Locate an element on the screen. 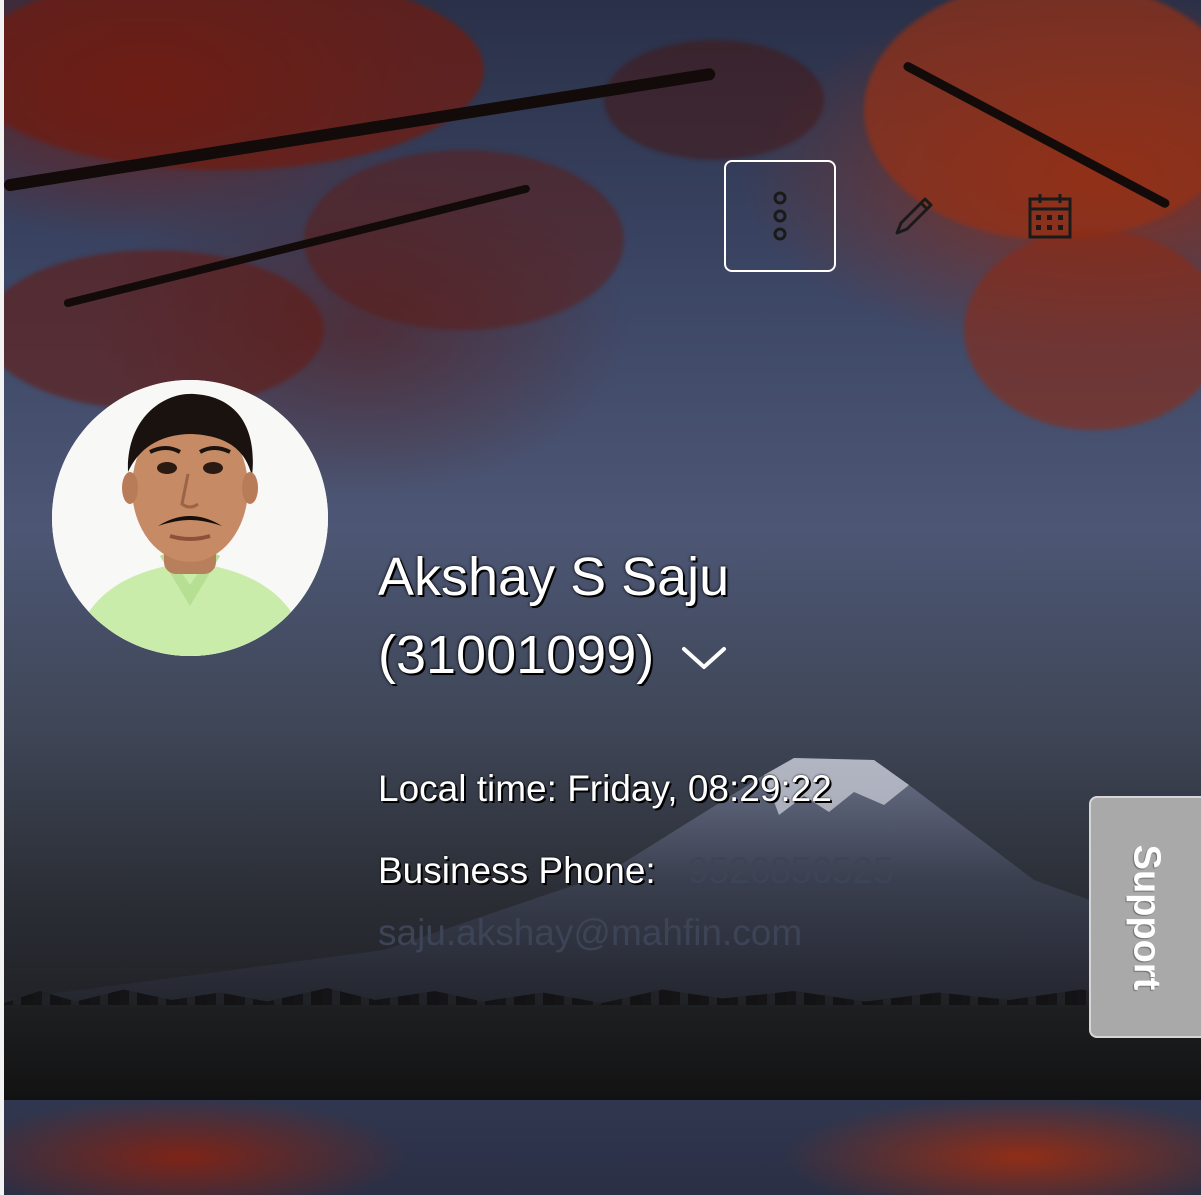  profile-name-block: Akshay S Saju (31001099) is located at coordinates (658, 616).